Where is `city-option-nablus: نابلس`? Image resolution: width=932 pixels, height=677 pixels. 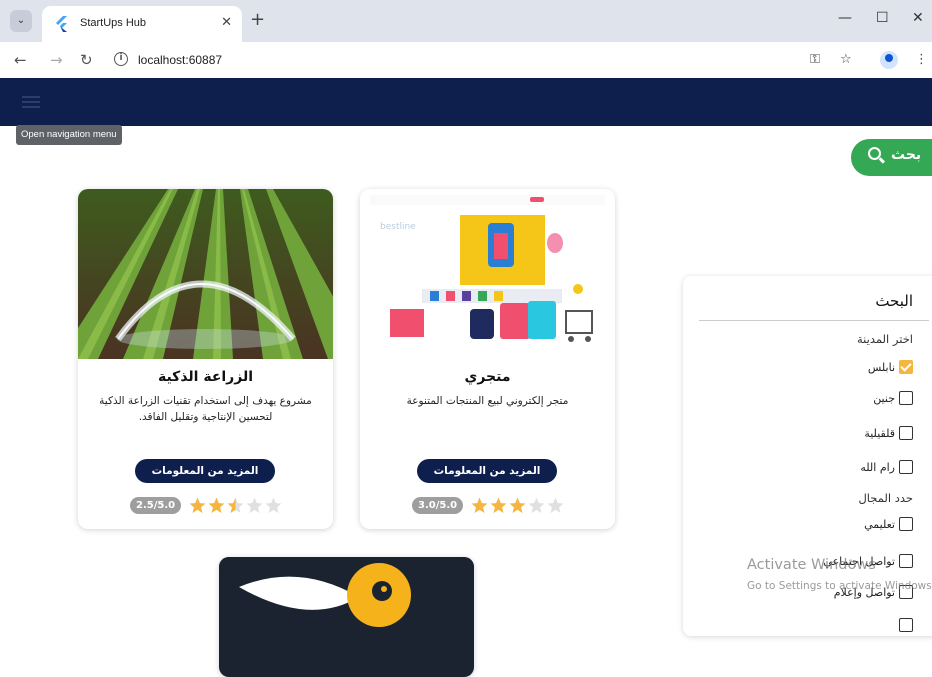
city-option-nablus: نابلس is located at coordinates (890, 367).